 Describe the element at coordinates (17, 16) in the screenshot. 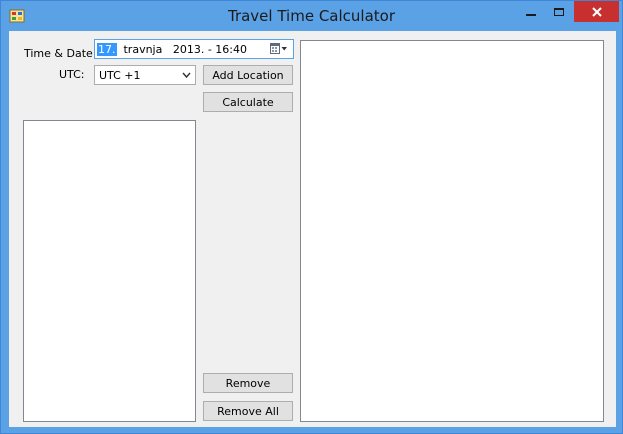

I see `app-icon` at that location.